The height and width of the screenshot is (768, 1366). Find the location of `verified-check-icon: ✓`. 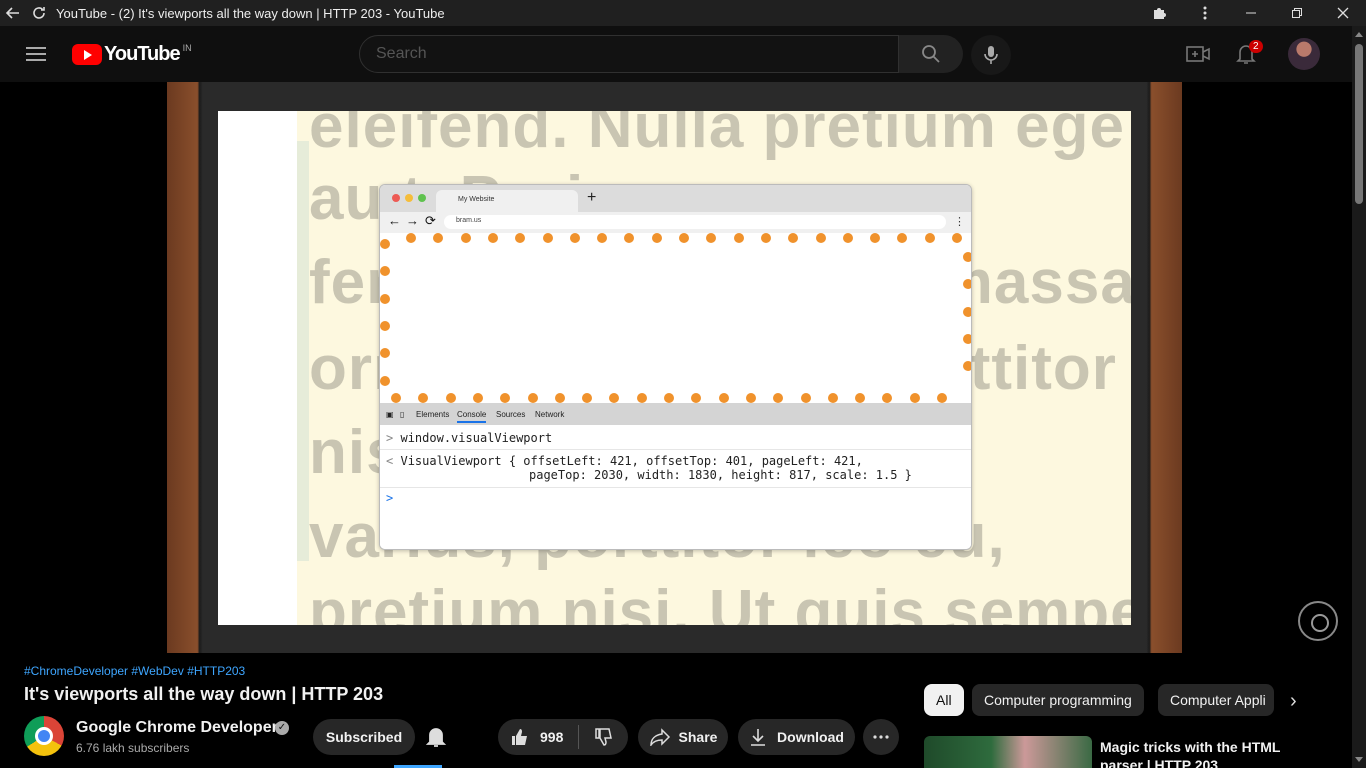

verified-check-icon: ✓ is located at coordinates (282, 728).